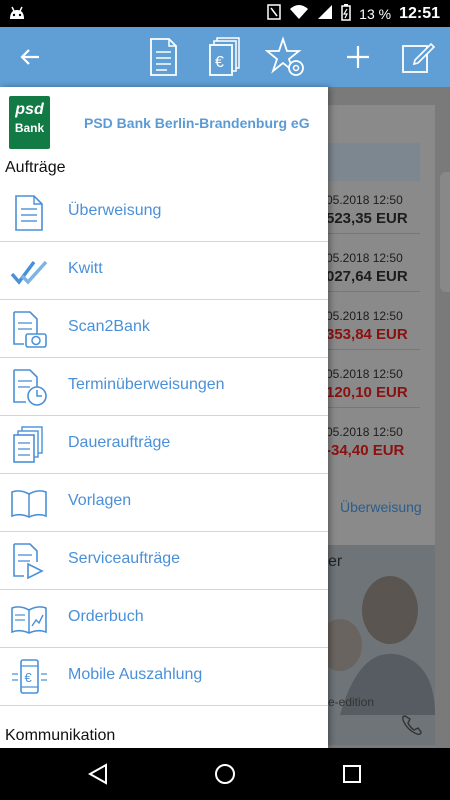 The height and width of the screenshot is (800, 450). What do you see at coordinates (29, 128) in the screenshot?
I see `logo-text-bank: Bank` at bounding box center [29, 128].